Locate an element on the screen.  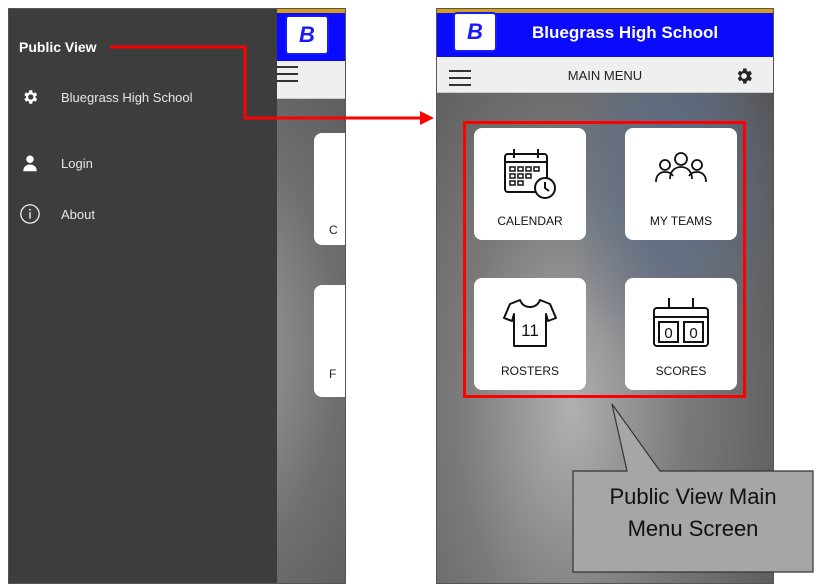
callout-line: Menu Screen is located at coordinates (693, 528).